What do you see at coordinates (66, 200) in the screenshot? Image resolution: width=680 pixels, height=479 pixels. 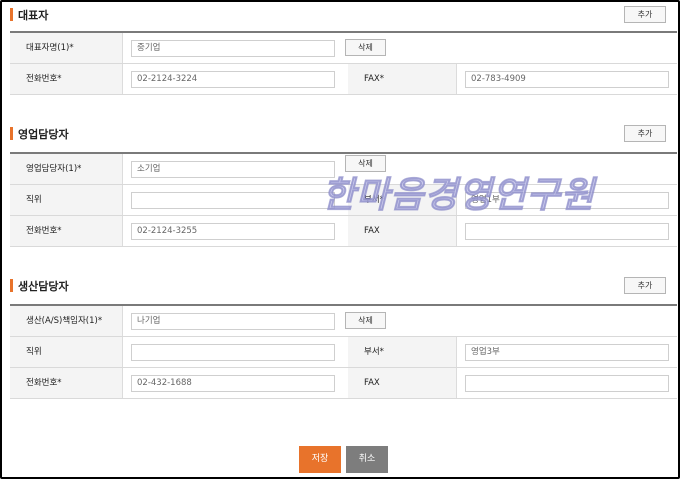 I see `sales-position-label: 직위` at bounding box center [66, 200].